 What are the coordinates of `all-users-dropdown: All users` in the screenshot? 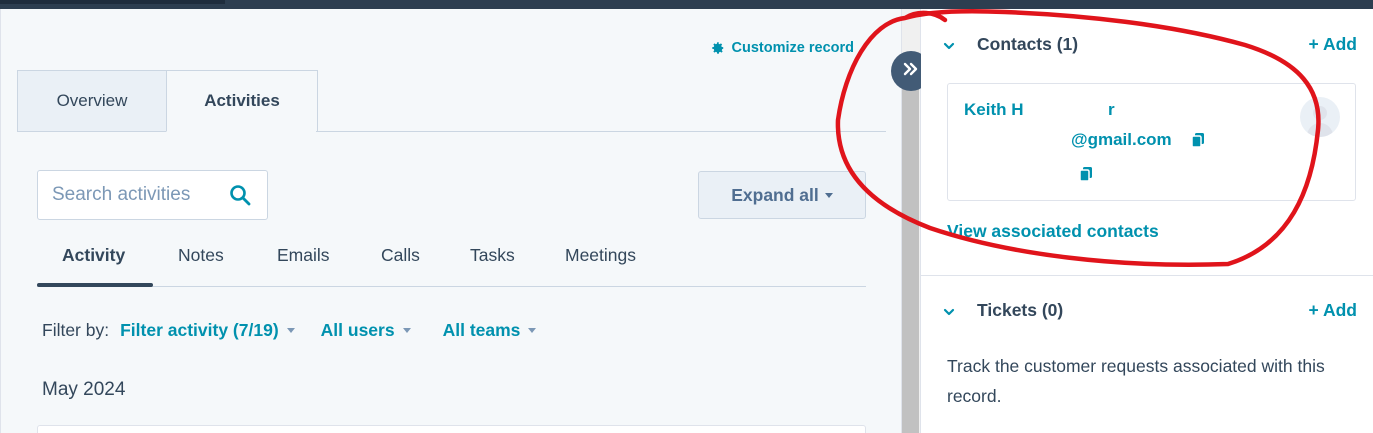 It's located at (366, 330).